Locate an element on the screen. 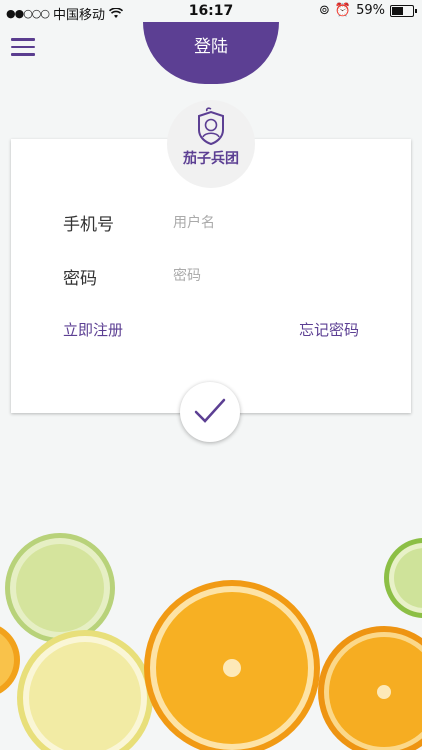 This screenshot has height=750, width=422. eggplant-mascot-icon is located at coordinates (211, 126).